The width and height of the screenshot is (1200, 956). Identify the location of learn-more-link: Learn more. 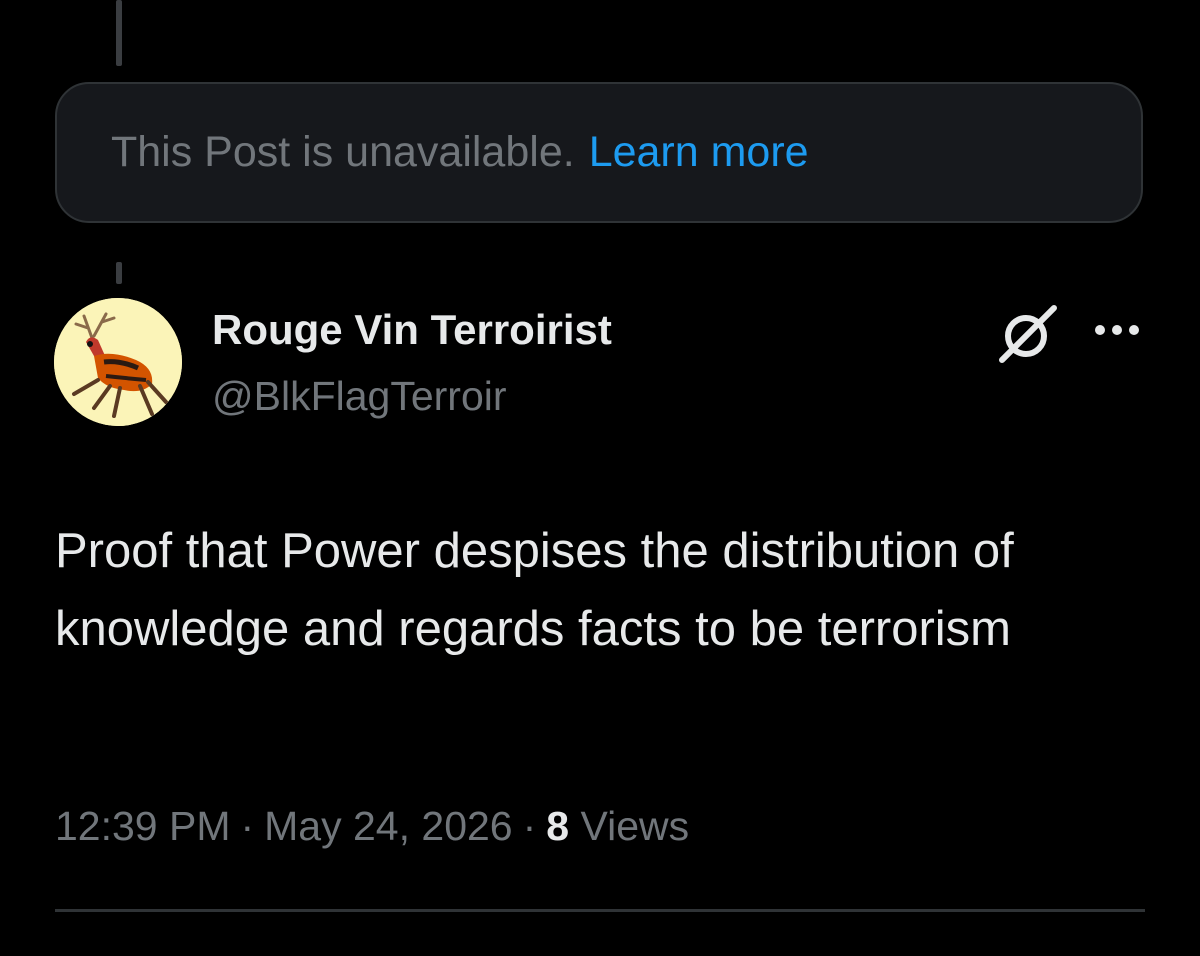
(699, 152).